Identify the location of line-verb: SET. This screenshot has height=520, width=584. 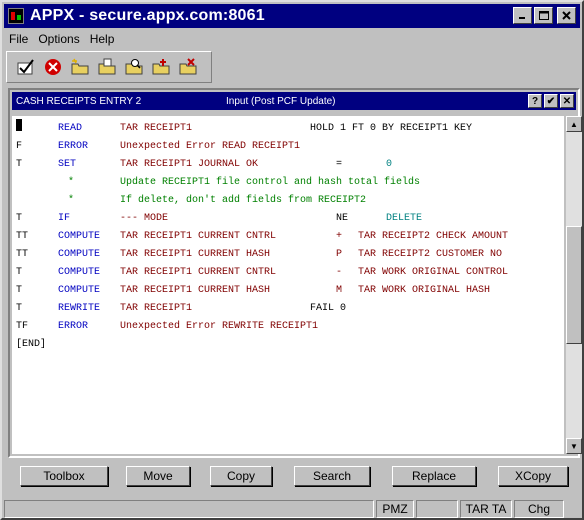
(67, 164).